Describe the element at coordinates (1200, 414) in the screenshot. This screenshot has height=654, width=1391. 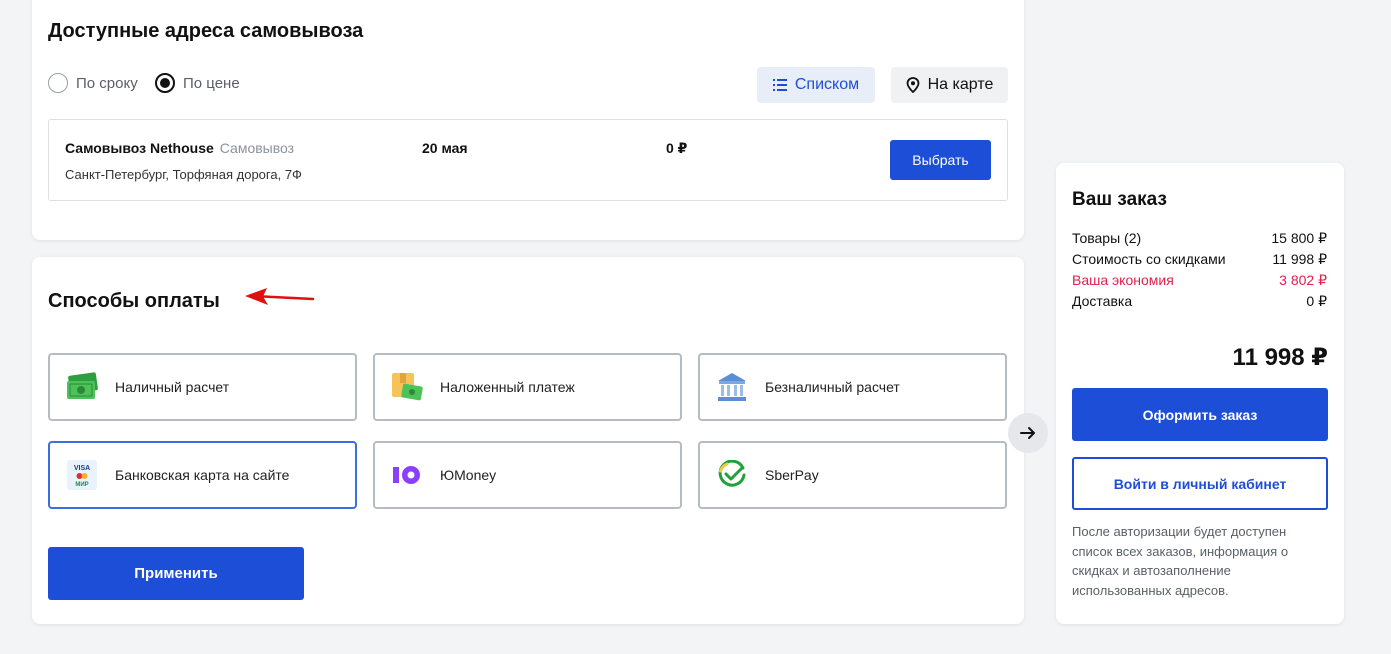
I see `checkout-button: Оформить заказ` at that location.